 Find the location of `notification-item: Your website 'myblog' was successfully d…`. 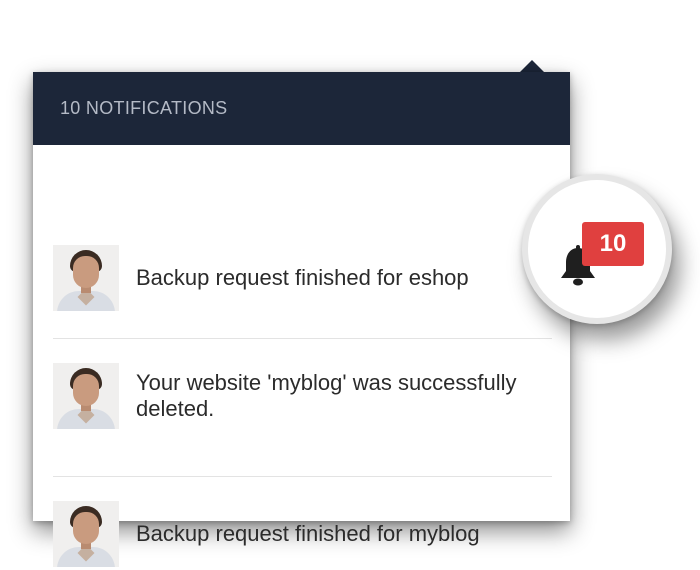

notification-item: Your website 'myblog' was successfully d… is located at coordinates (302, 396).